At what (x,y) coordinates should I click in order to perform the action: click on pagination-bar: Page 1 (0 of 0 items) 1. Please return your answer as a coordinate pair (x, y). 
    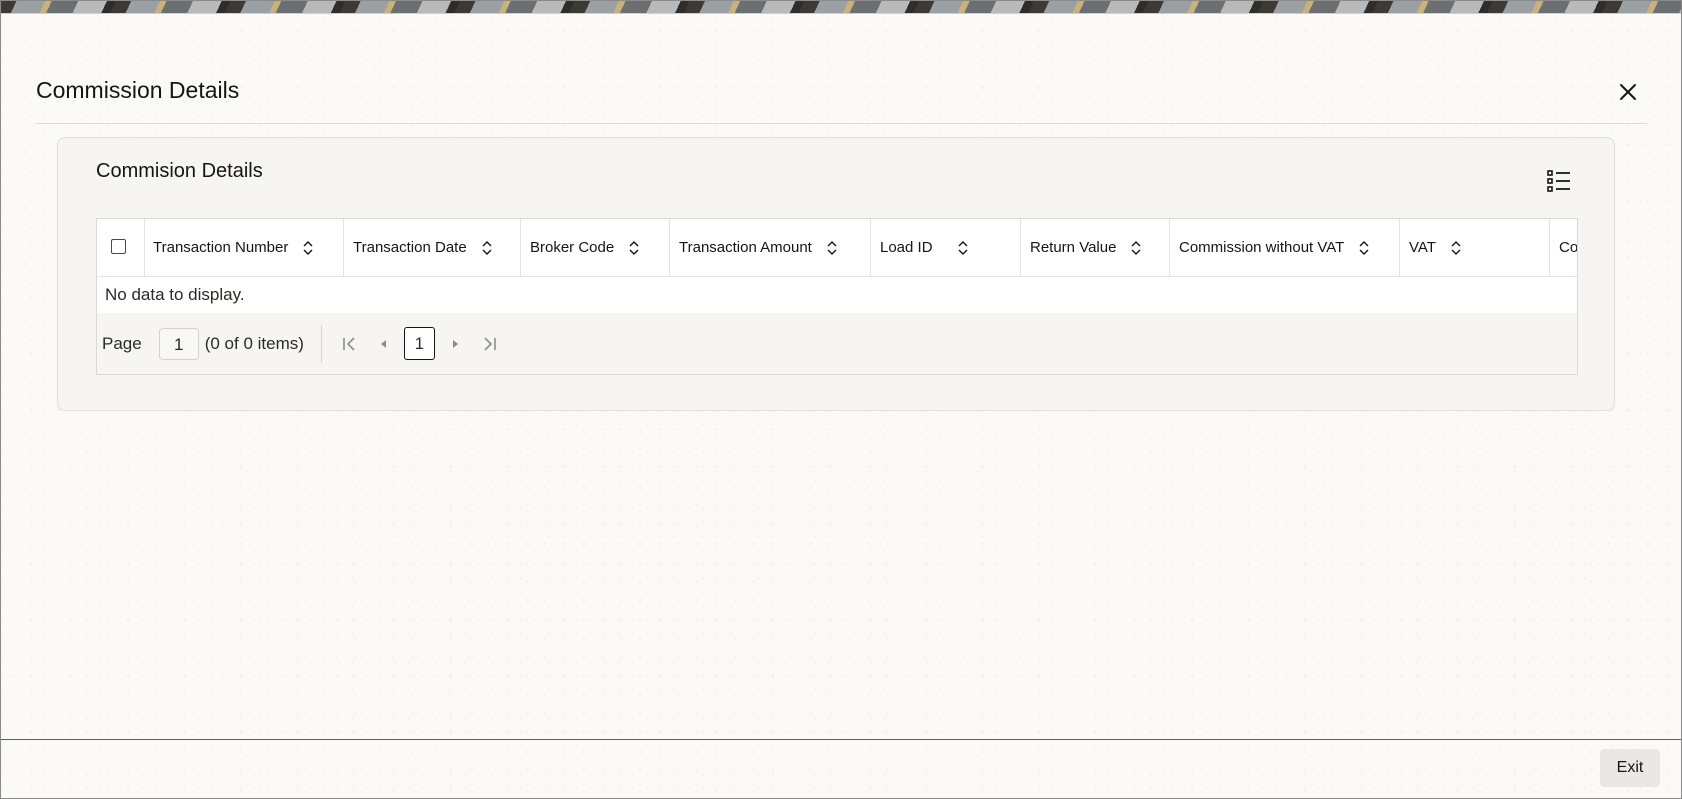
    Looking at the image, I should click on (837, 343).